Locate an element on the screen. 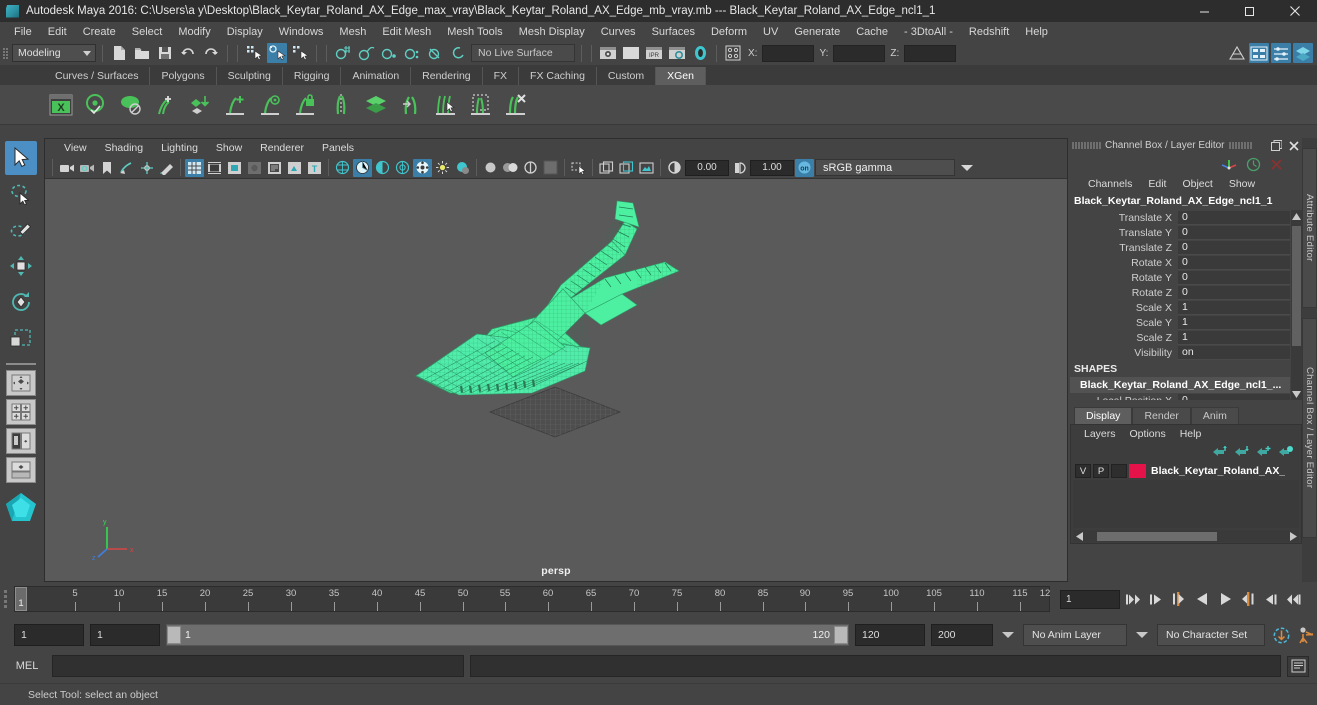  open-scene-button is located at coordinates (142, 53).